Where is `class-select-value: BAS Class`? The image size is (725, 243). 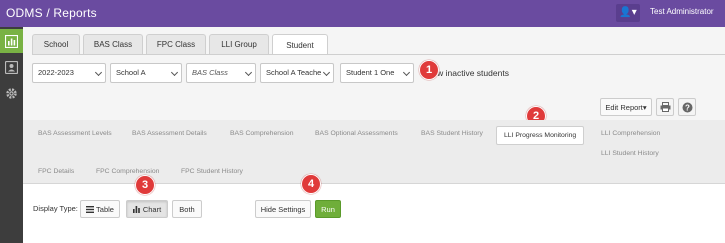 class-select-value: BAS Class is located at coordinates (210, 72).